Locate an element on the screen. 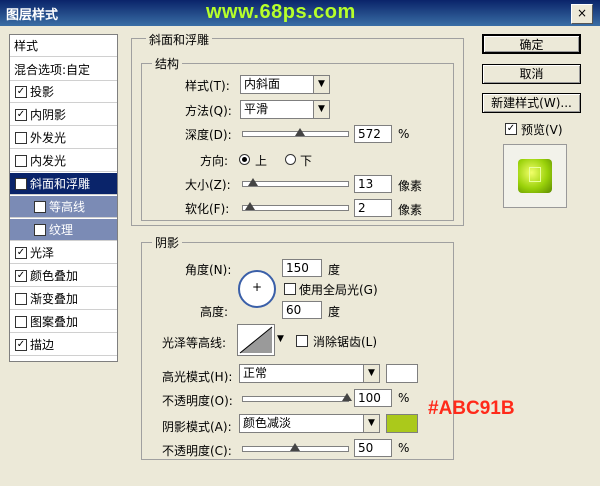  highlight-opacity-input: 100 is located at coordinates (373, 398).